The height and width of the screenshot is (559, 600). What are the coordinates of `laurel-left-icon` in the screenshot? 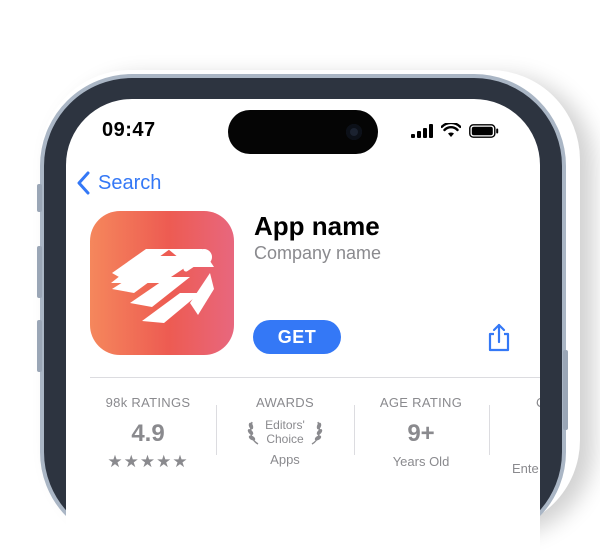 It's located at (253, 433).